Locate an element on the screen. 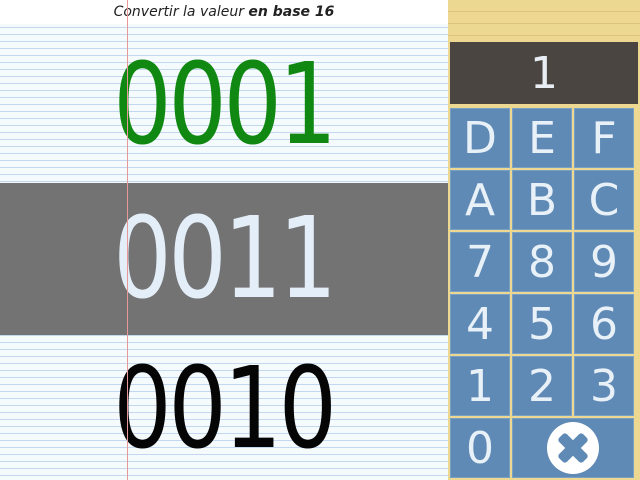 The image size is (640, 480). instruction-emphasis: en base 16 is located at coordinates (291, 12).